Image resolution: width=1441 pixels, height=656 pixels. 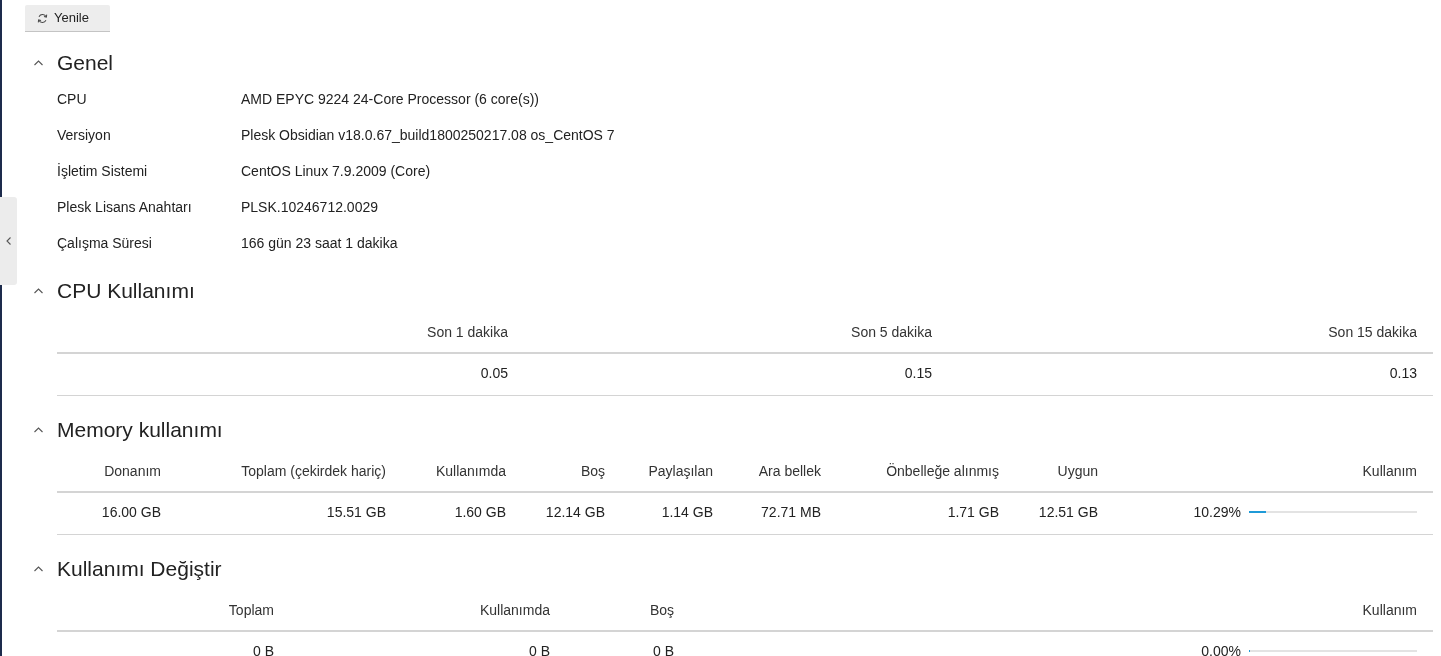 What do you see at coordinates (494, 373) in the screenshot?
I see `table-cell-text: 0.05` at bounding box center [494, 373].